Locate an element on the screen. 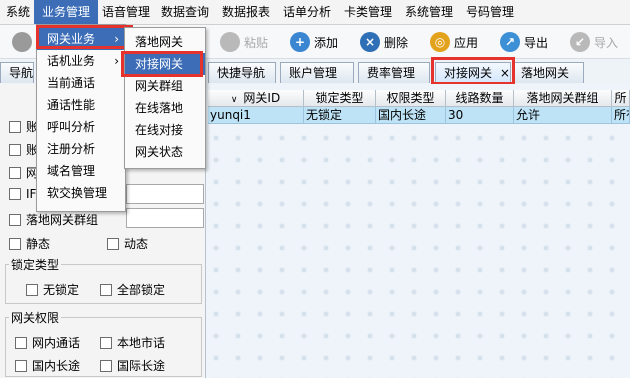  menu-item-online-landing: 在线落地 is located at coordinates (154, 108).